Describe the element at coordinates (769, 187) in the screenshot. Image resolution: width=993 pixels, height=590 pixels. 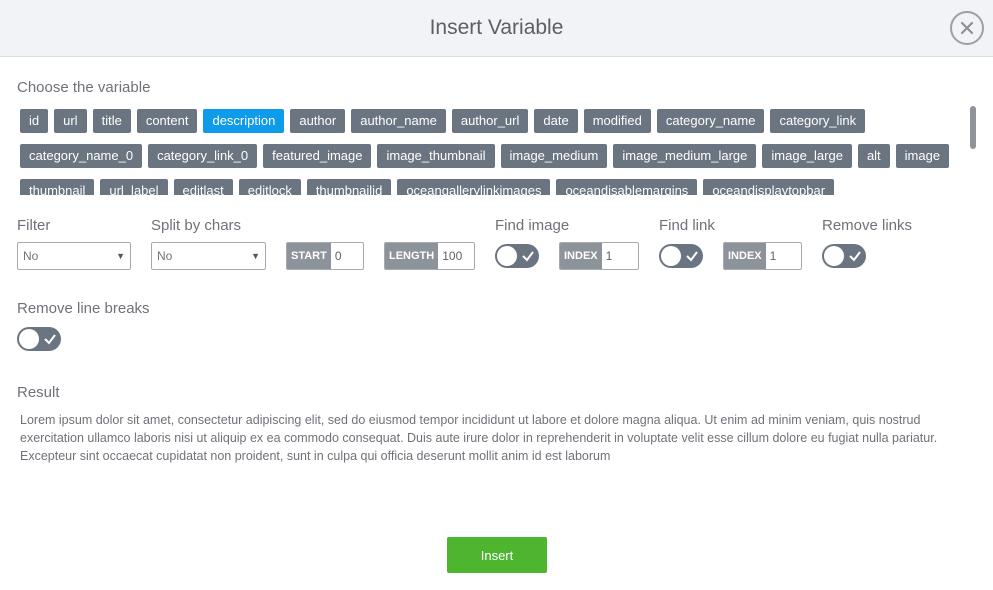
I see `variable-chip: oceandisplaytopbar` at that location.